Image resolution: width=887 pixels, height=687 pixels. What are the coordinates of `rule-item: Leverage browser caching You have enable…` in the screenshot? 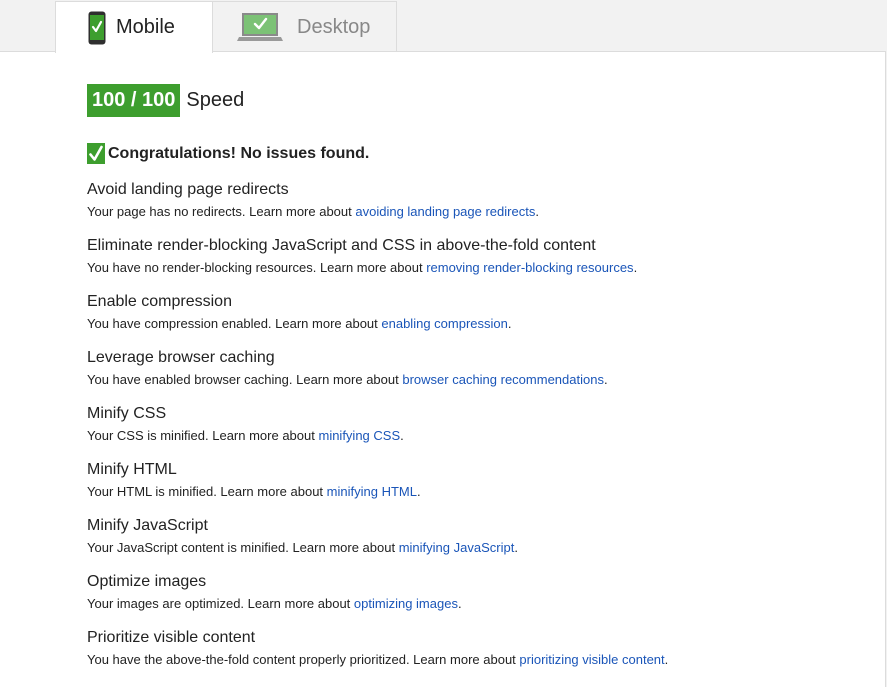 It's located at (477, 376).